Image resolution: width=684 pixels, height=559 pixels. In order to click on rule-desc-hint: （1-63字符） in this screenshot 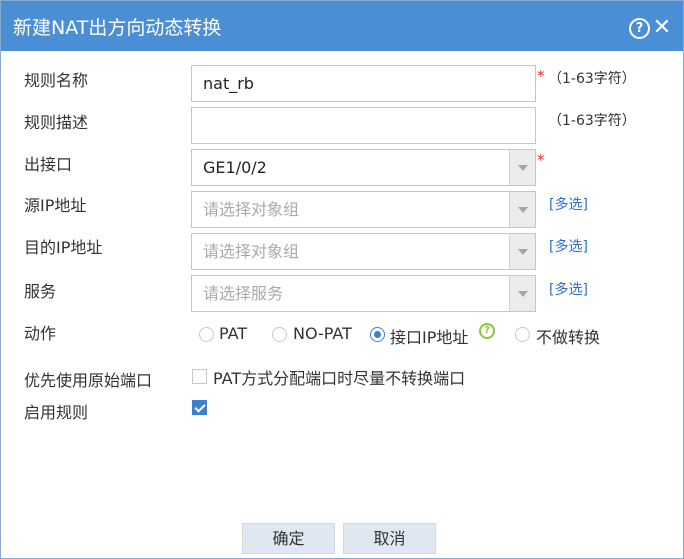, I will do `click(592, 121)`.